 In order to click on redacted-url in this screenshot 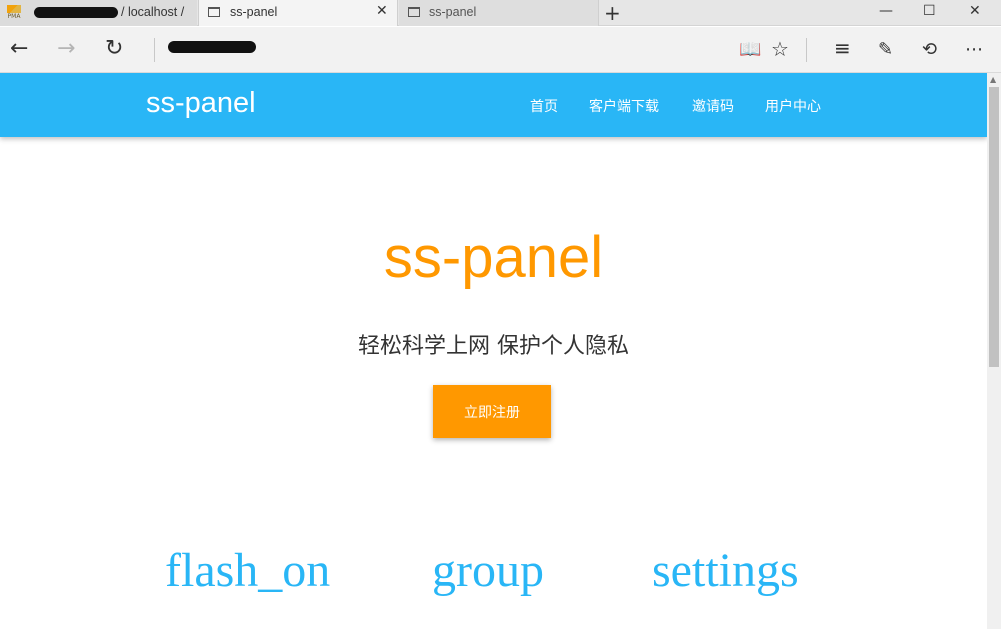, I will do `click(212, 47)`.